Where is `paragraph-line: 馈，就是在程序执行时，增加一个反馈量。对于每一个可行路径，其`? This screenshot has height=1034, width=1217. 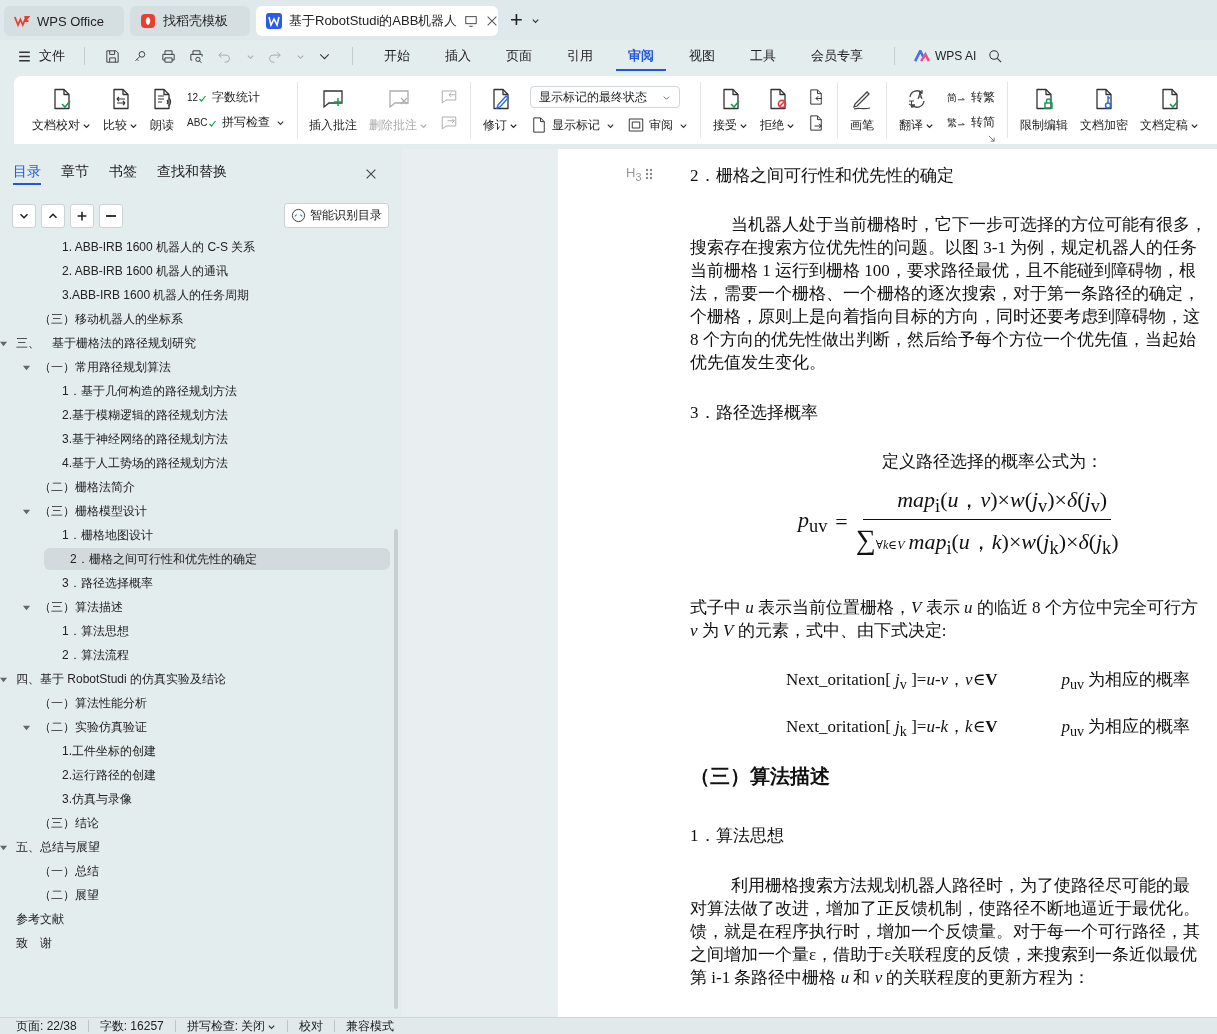 paragraph-line: 馈，就是在程序执行时，增加一个反馈量。对于每一个可行路径，其 is located at coordinates (945, 931).